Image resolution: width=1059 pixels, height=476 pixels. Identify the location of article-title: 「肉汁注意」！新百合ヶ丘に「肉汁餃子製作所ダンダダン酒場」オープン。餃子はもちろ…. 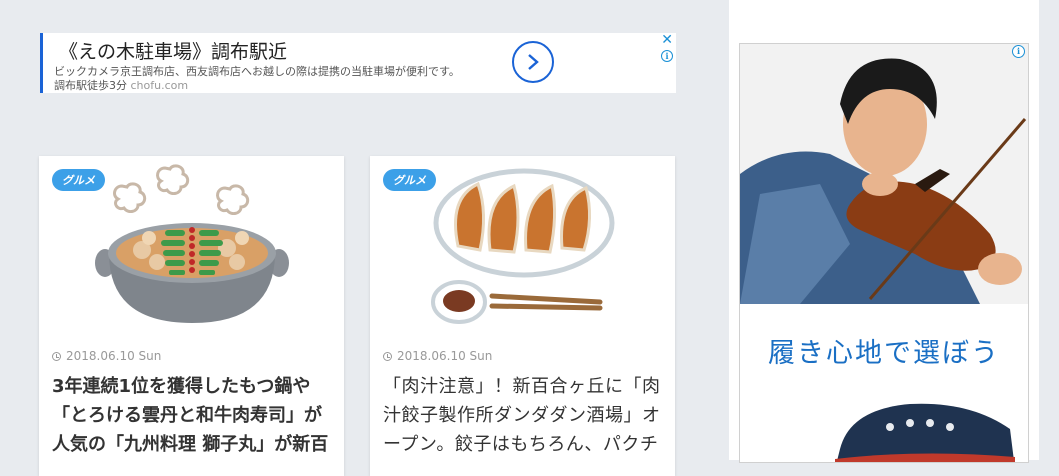
(525, 415).